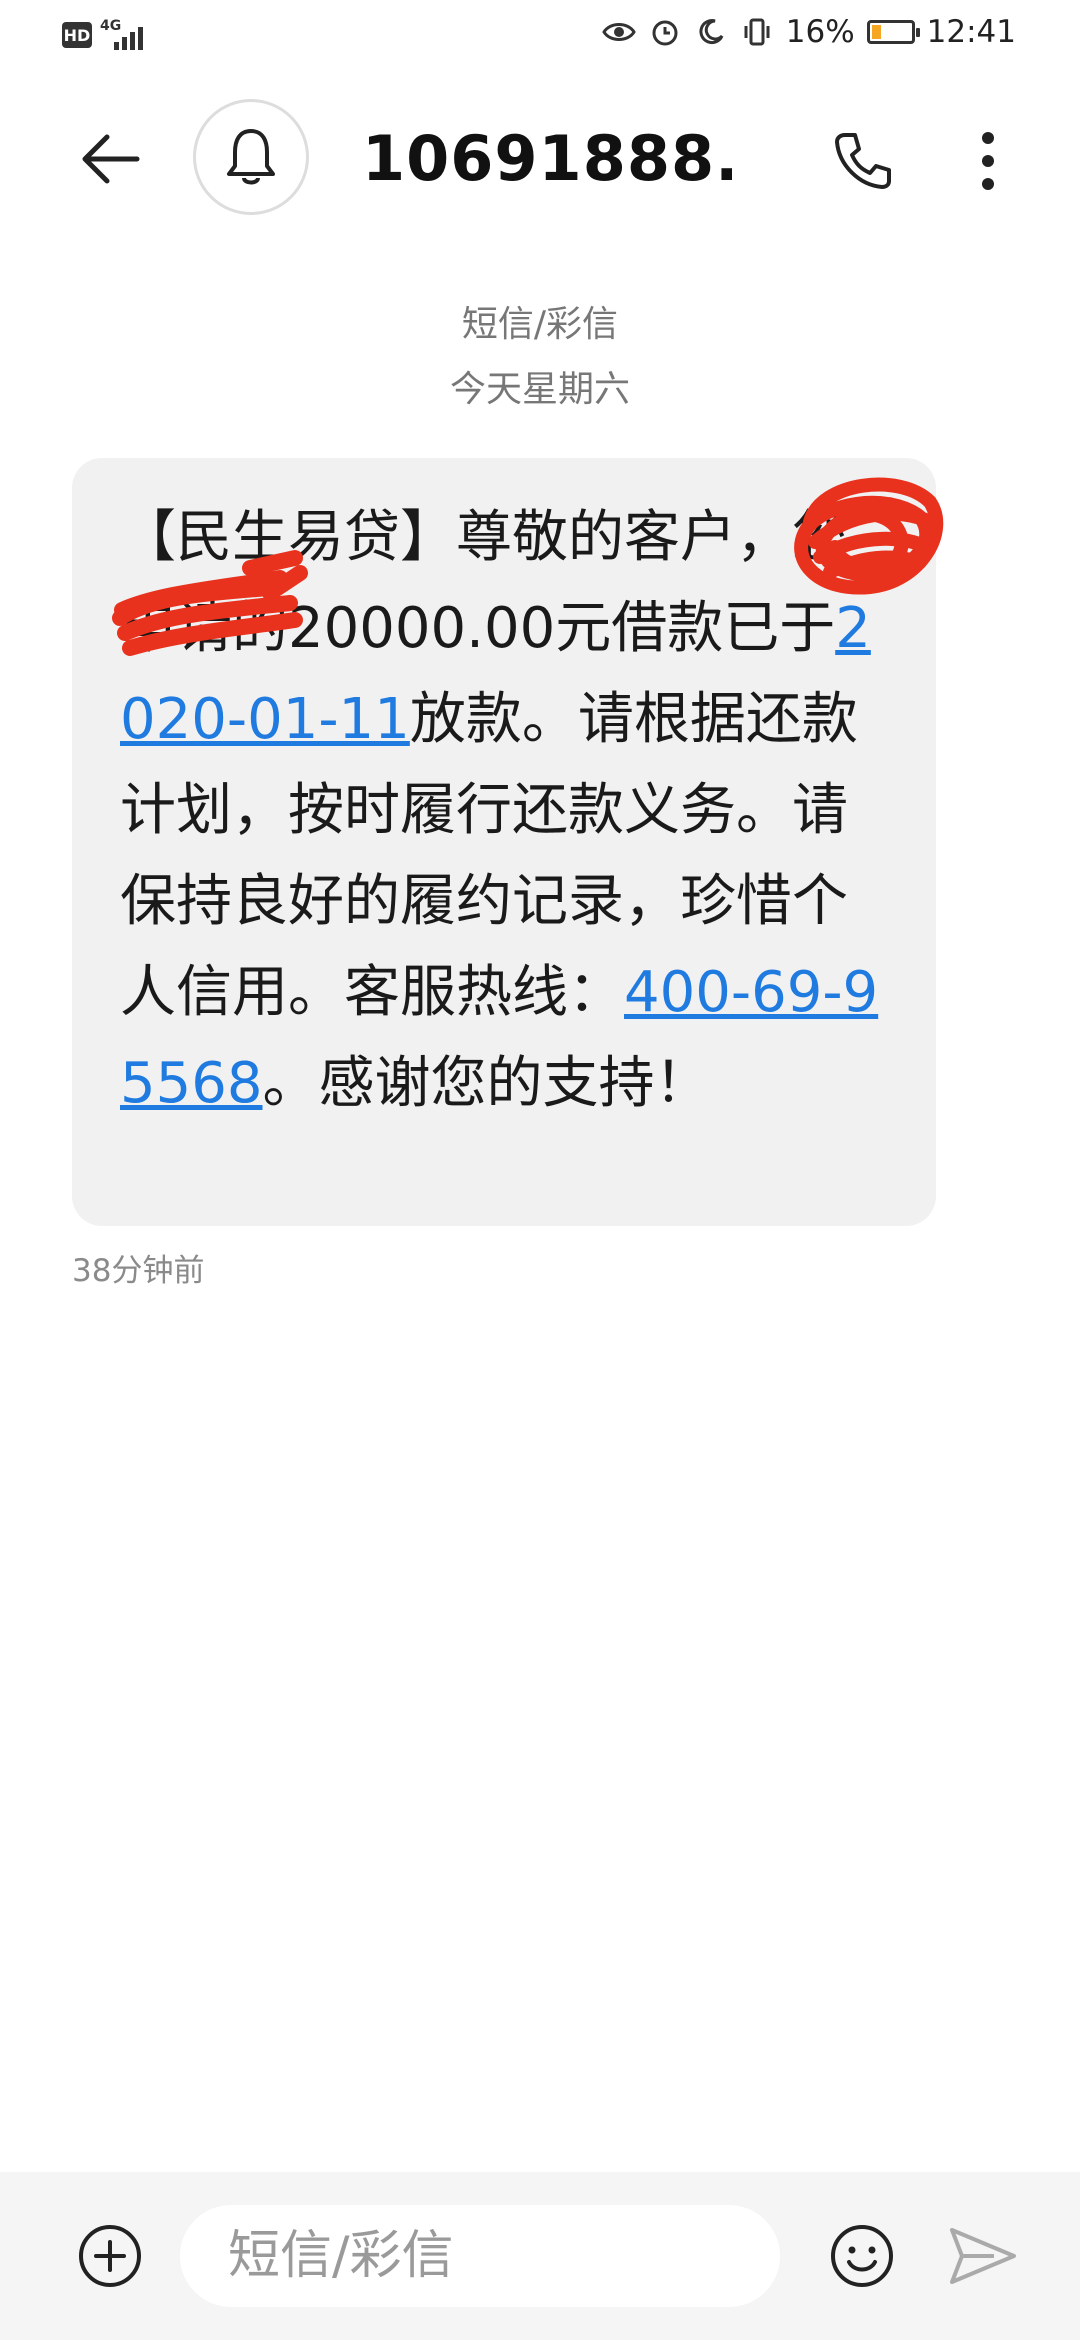  I want to click on moon-icon, so click(711, 32).